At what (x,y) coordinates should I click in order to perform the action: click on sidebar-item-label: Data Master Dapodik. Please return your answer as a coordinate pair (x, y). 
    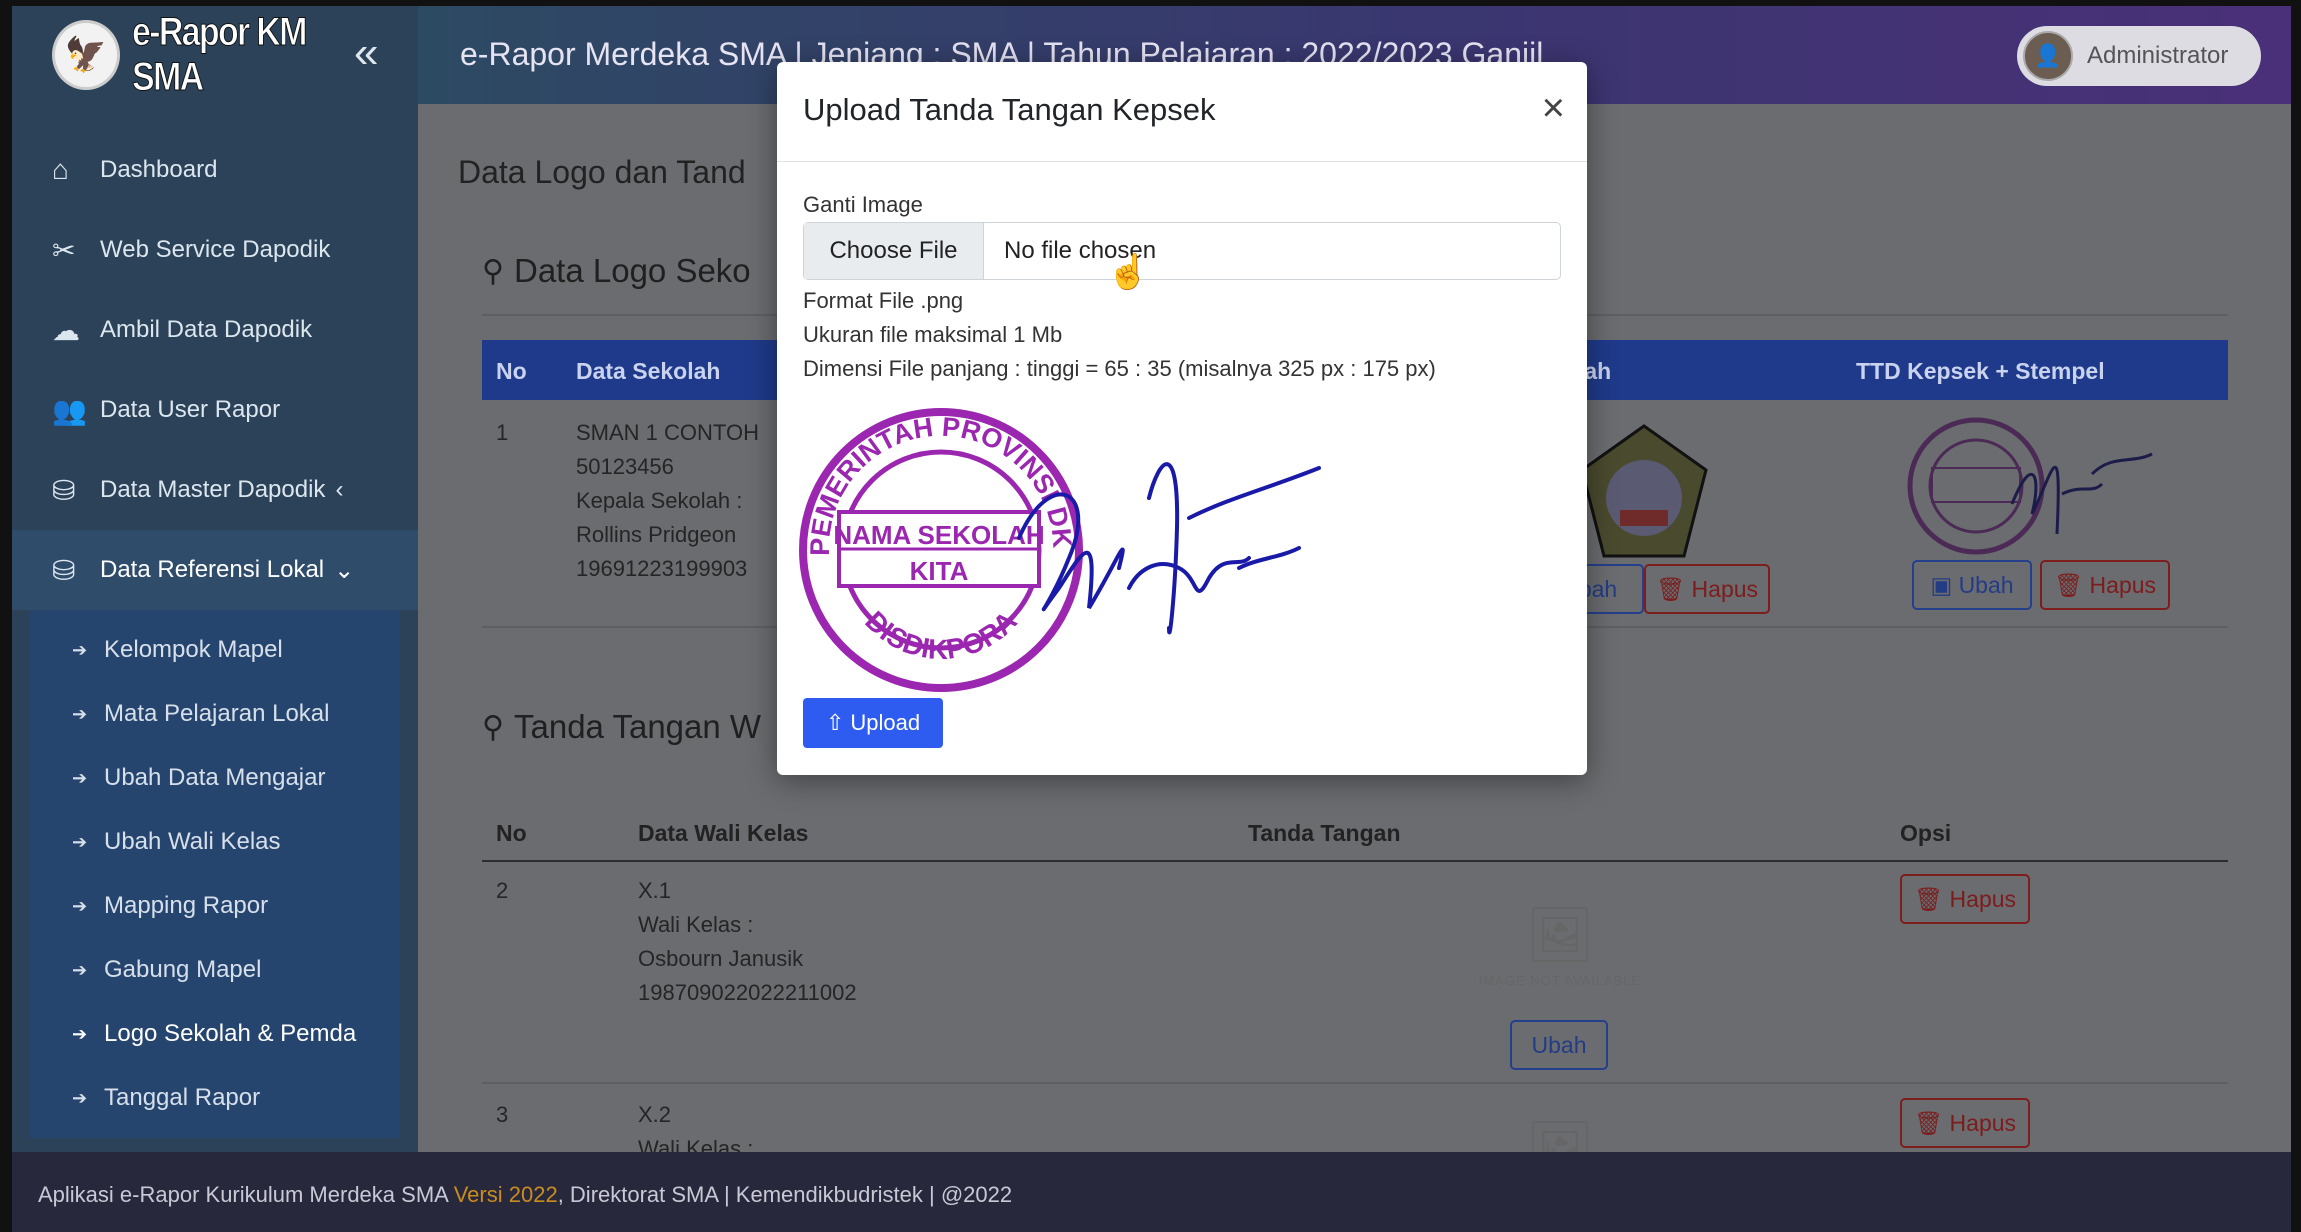
    Looking at the image, I should click on (213, 489).